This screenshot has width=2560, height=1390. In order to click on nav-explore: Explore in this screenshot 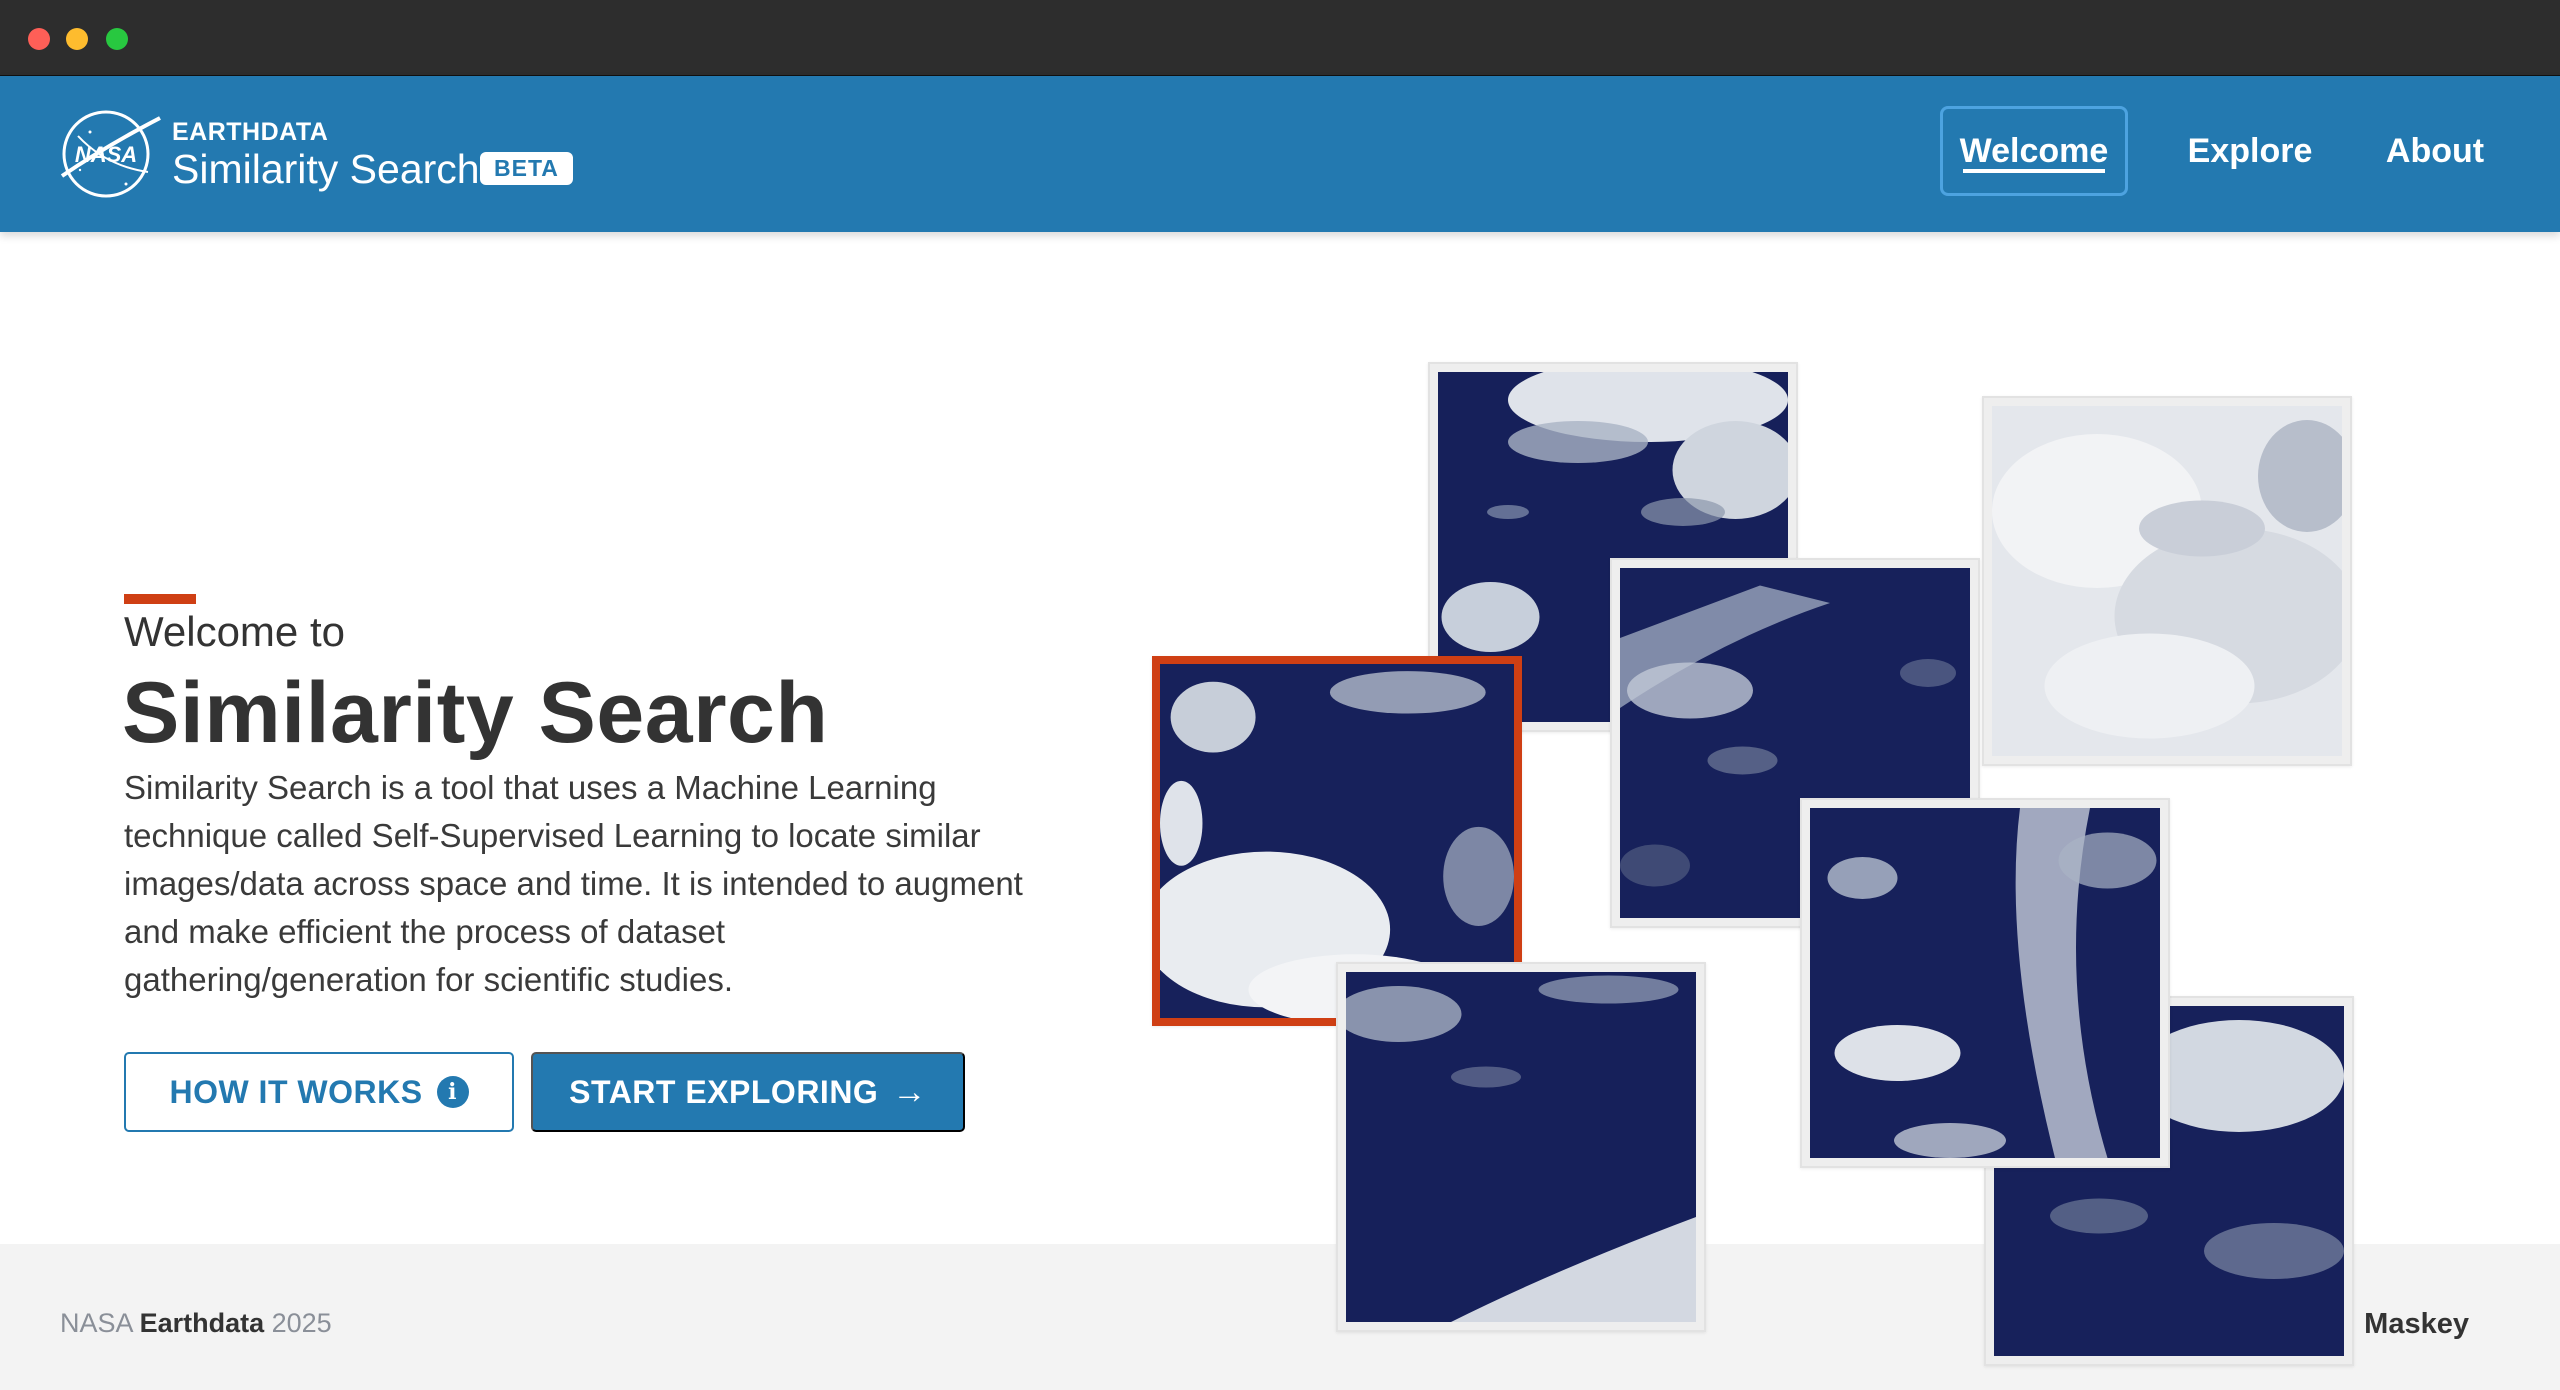, I will do `click(2250, 151)`.